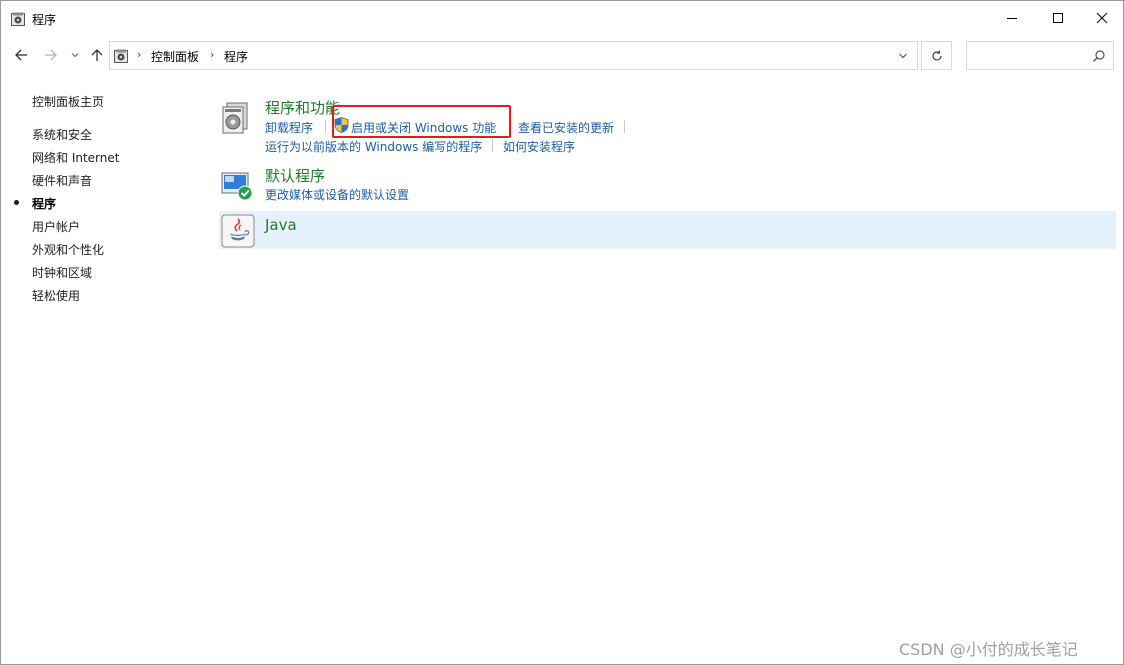 This screenshot has width=1124, height=665. What do you see at coordinates (539, 146) in the screenshot?
I see `link-how-to-install: 如何安装程序` at bounding box center [539, 146].